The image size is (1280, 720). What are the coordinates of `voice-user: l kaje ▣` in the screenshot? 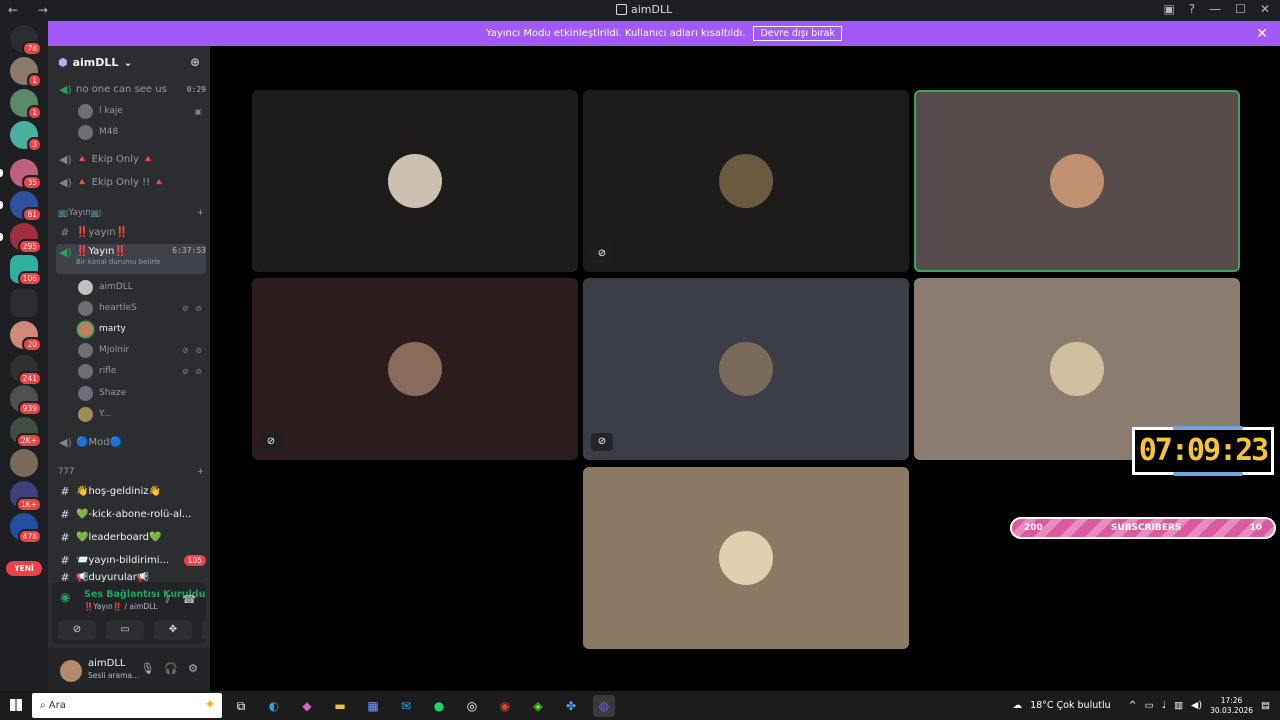 It's located at (141, 111).